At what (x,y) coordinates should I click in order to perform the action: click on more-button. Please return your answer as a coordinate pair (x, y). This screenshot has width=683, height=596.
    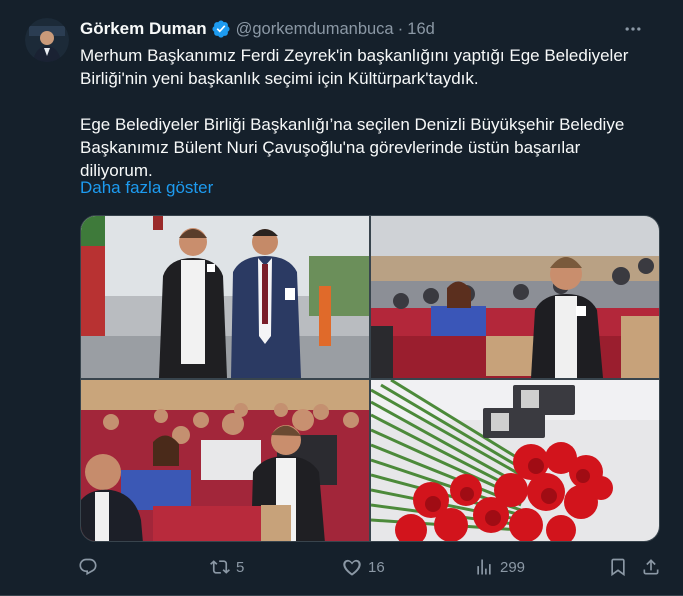
    Looking at the image, I should click on (633, 29).